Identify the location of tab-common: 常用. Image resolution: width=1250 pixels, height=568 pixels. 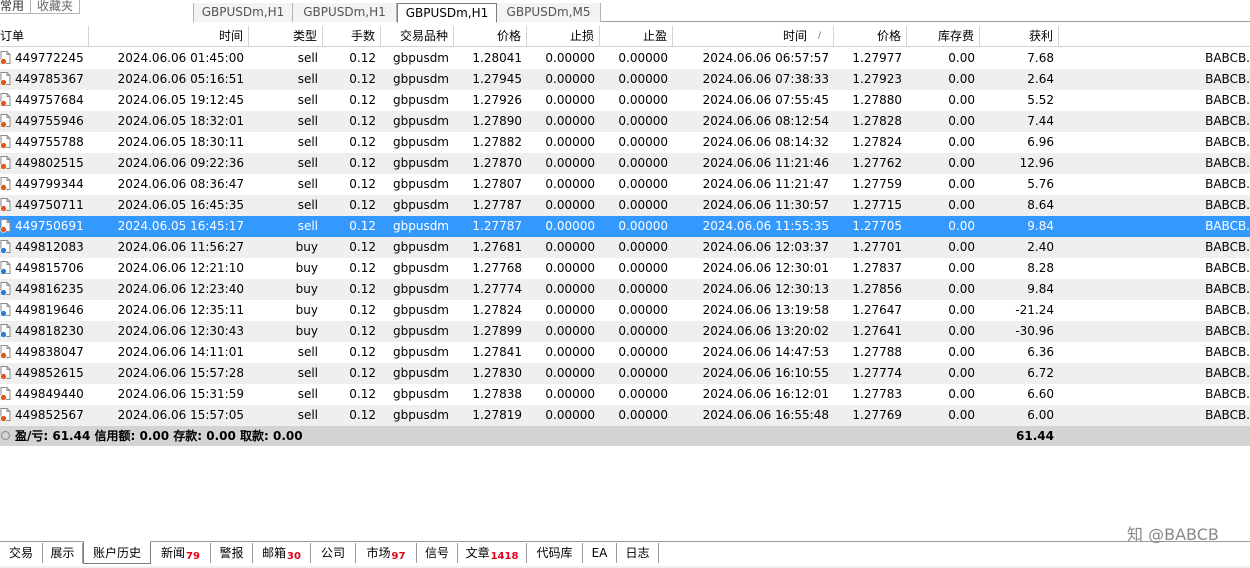
(16, 7).